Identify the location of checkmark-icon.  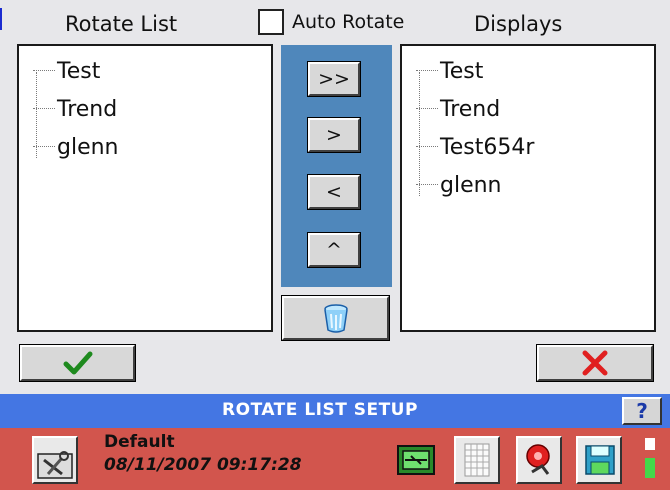
(77, 363).